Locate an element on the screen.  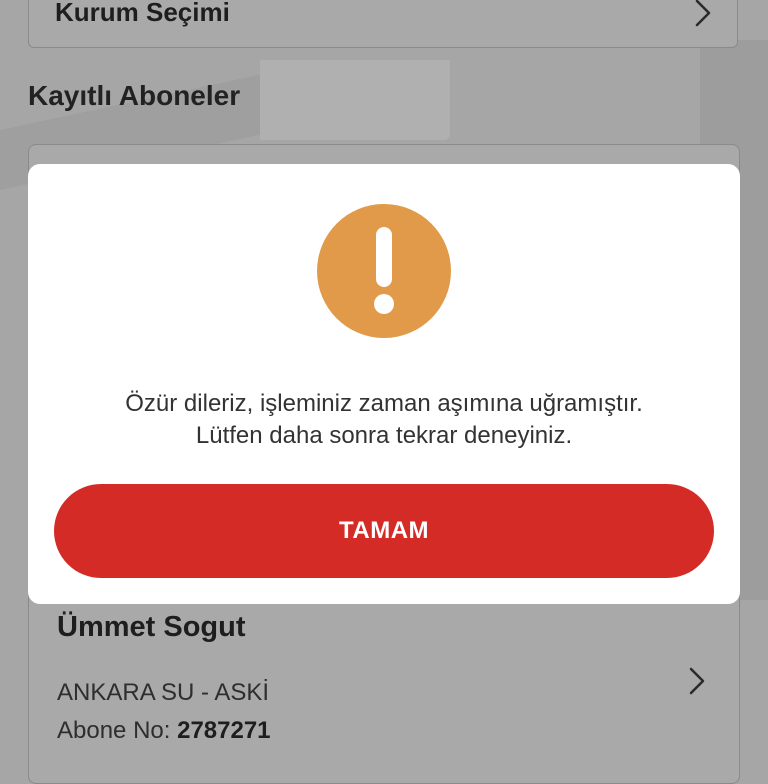
ok-button: TAMAM is located at coordinates (384, 531).